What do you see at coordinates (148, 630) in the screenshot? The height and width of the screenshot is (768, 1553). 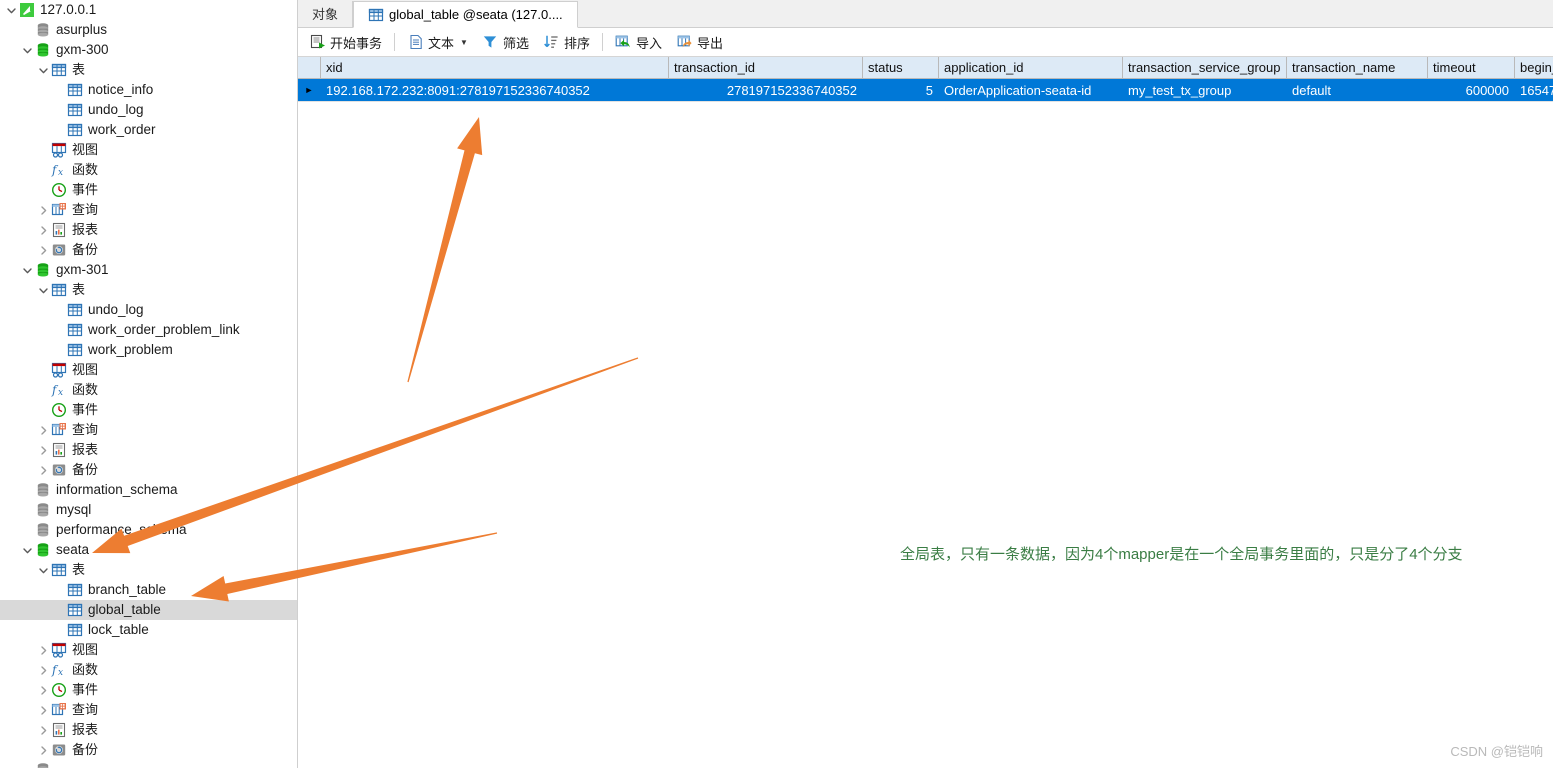 I see `tree-item-lock_table: lock_table` at bounding box center [148, 630].